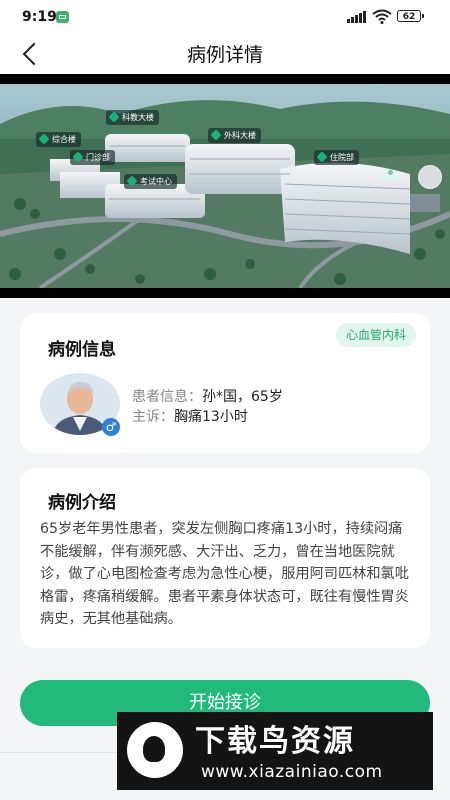  Describe the element at coordinates (382, 16) in the screenshot. I see `wifi-icon` at that location.